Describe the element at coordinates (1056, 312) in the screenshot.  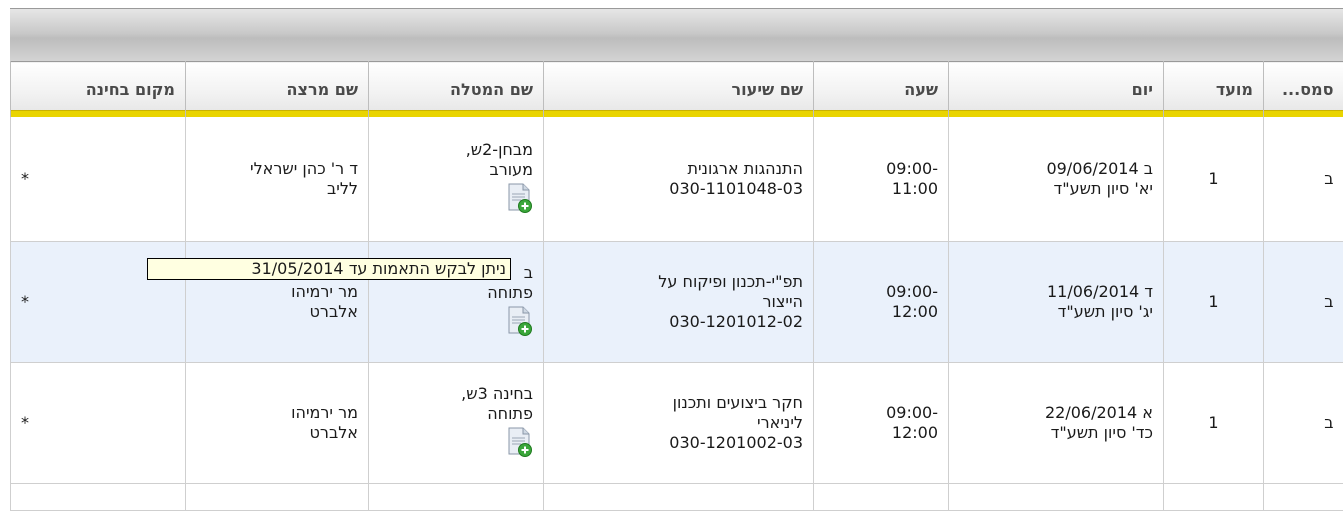
I see `day-hebrew-date: יג' סיון תשע"ד` at that location.